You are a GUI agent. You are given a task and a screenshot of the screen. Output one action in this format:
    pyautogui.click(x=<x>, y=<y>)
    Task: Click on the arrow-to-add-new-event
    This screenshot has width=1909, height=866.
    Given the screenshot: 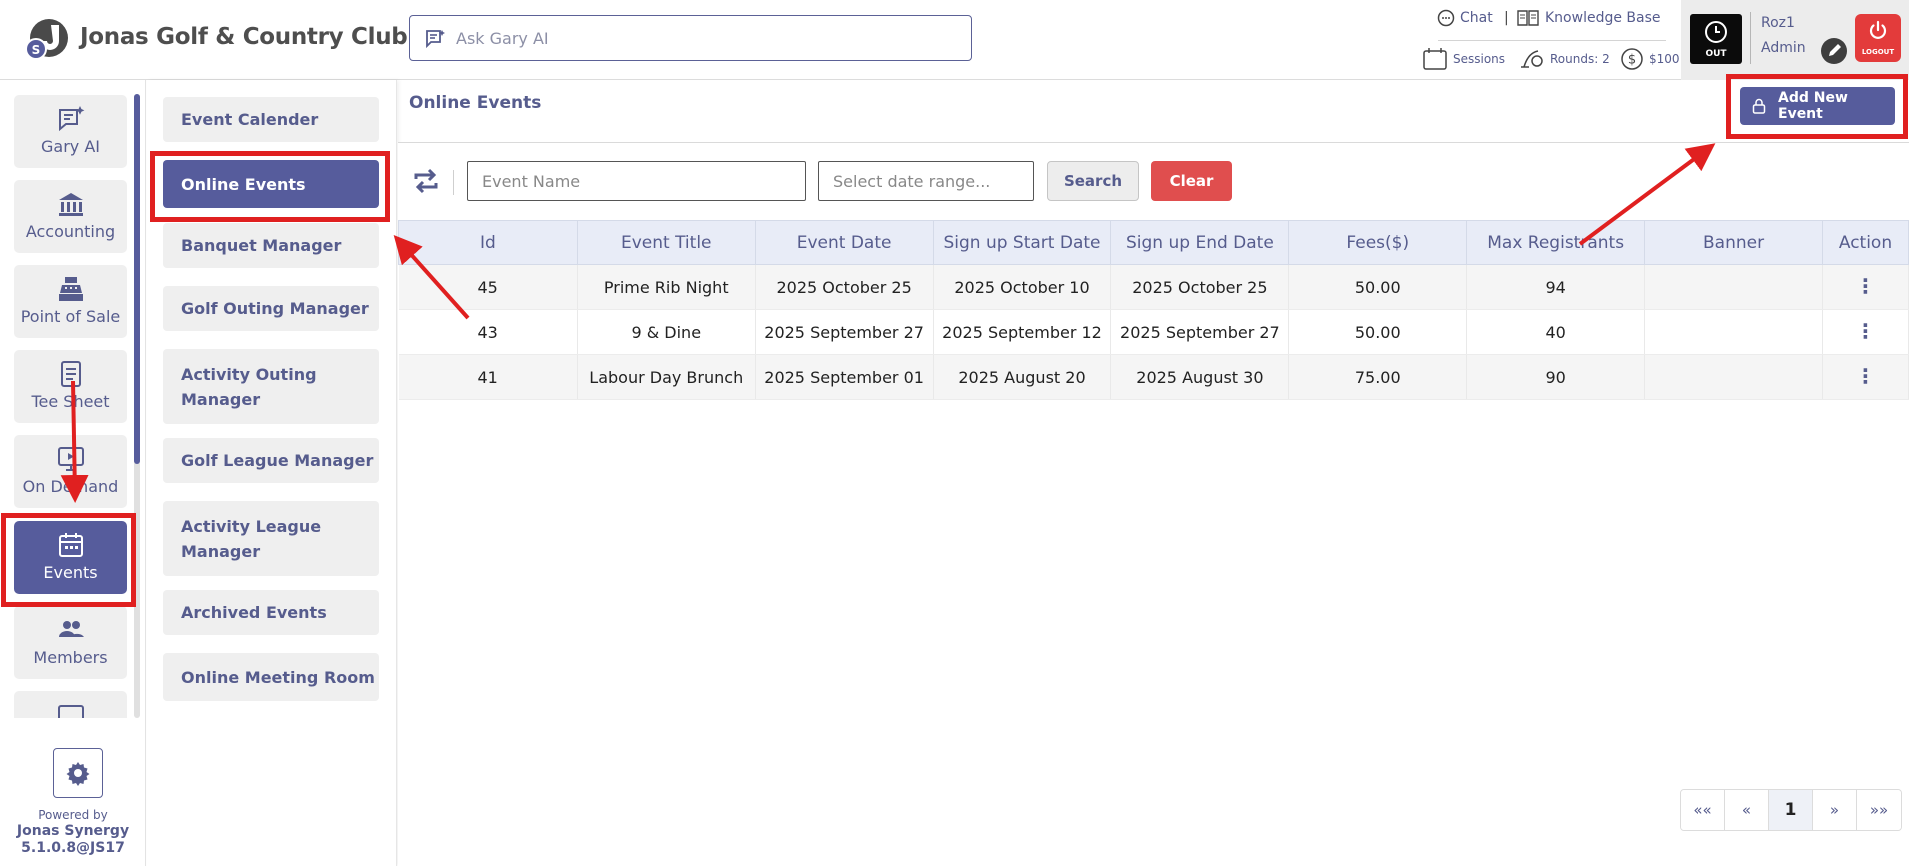 What is the action you would take?
    pyautogui.click(x=1647, y=194)
    